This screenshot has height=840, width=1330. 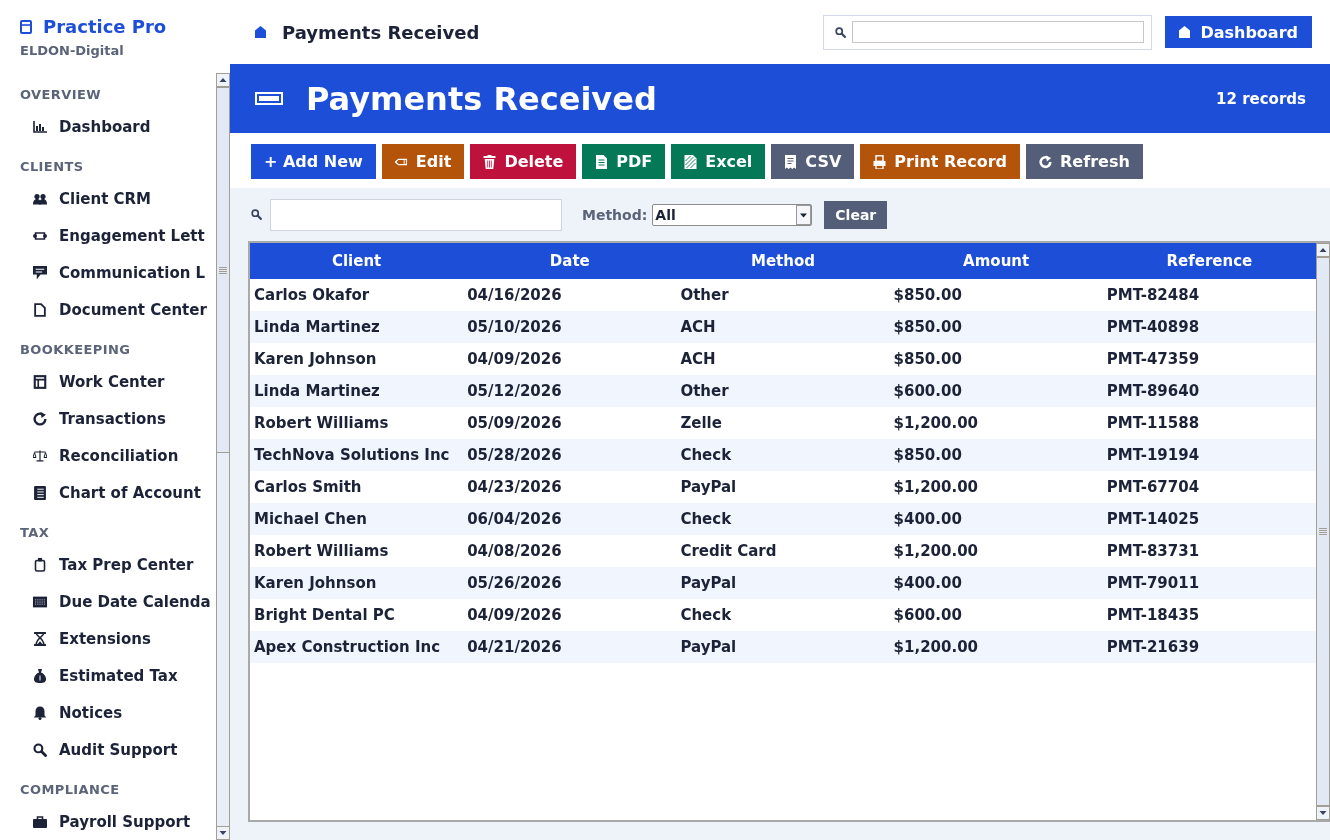 I want to click on table-cell: $400.00, so click(x=996, y=519).